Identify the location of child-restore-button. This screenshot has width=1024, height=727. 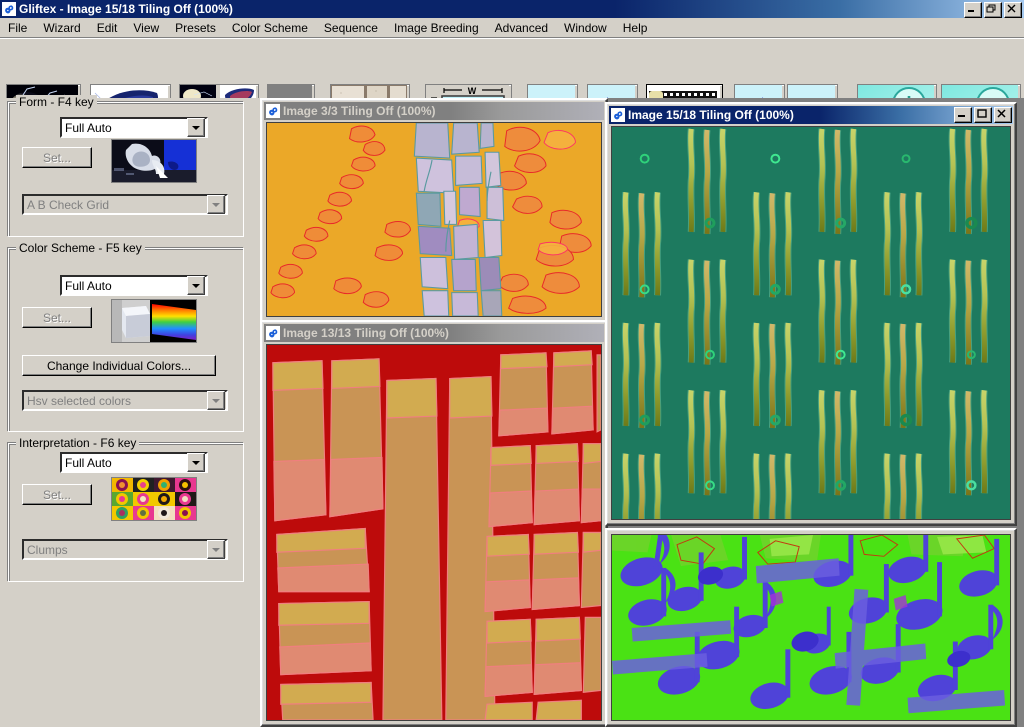
(983, 115).